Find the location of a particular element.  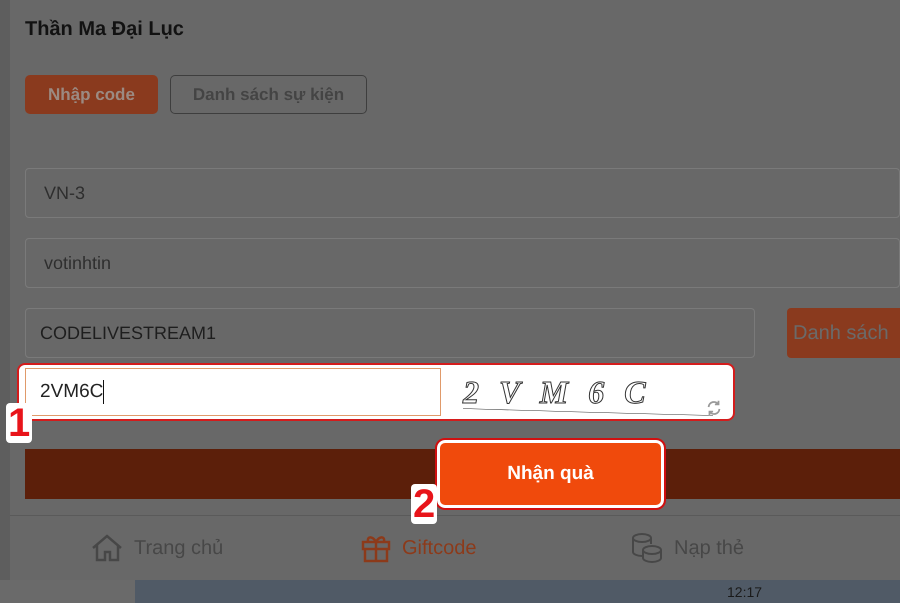

refresh-icon is located at coordinates (714, 408).